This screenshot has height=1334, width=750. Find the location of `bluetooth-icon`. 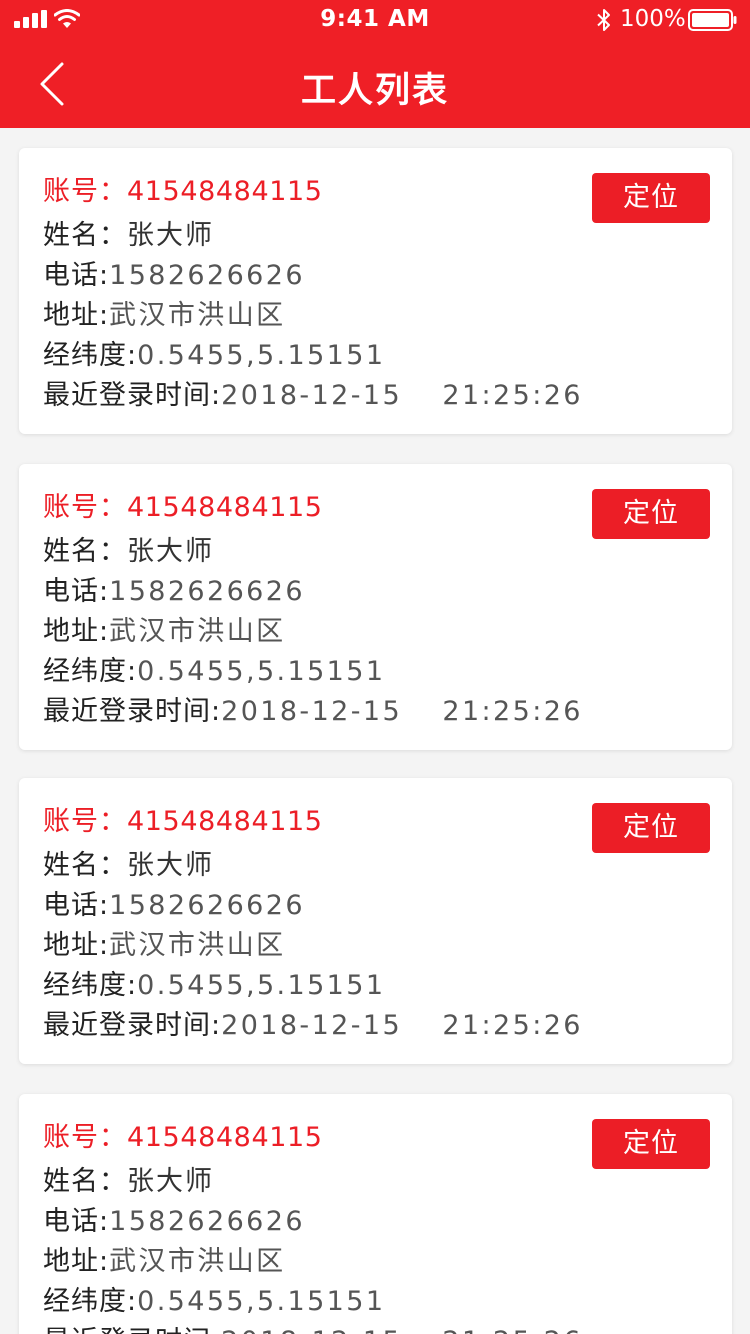

bluetooth-icon is located at coordinates (604, 20).